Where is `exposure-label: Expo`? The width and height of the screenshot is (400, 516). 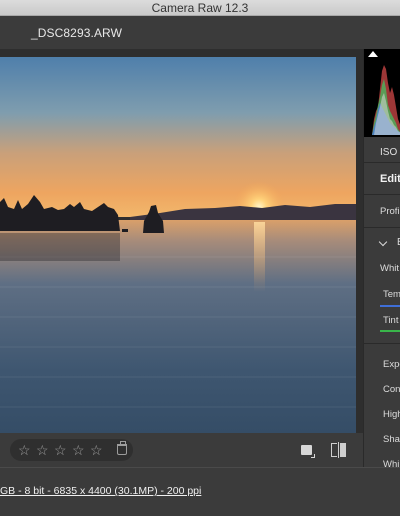 exposure-label: Expo is located at coordinates (391, 364).